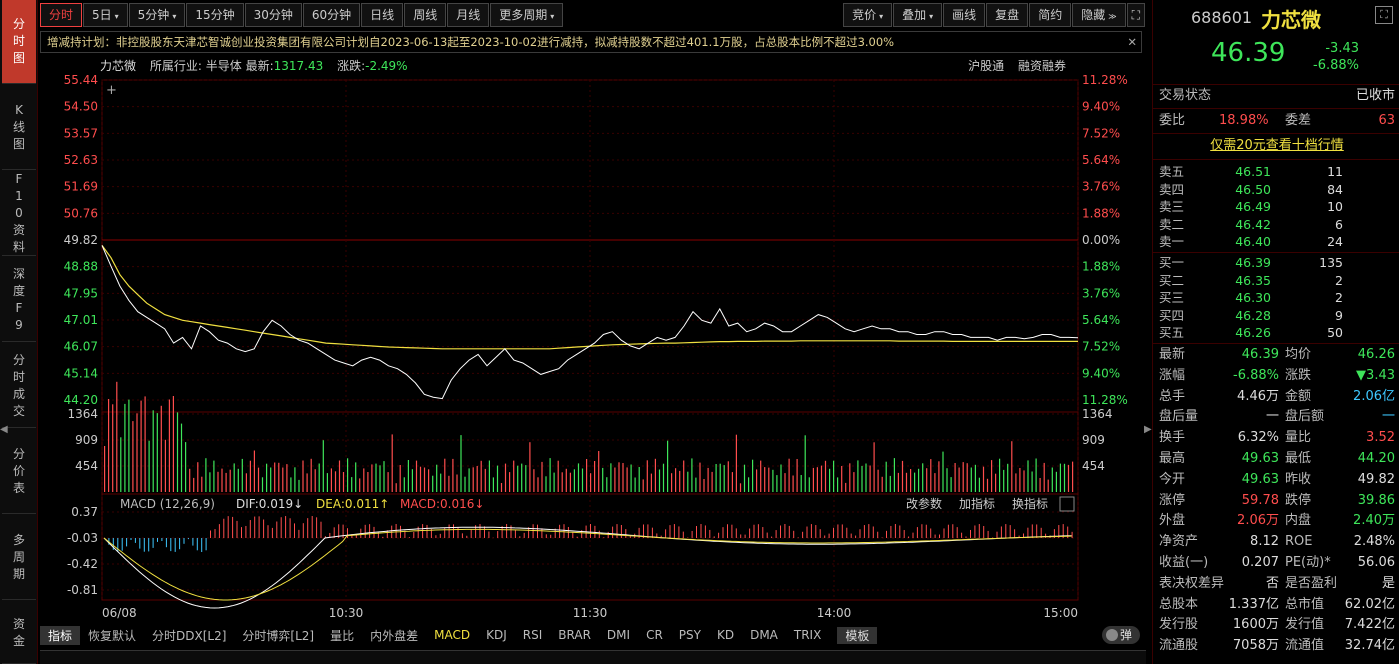  I want to click on left-nav-item: 深度F9, so click(19, 300).